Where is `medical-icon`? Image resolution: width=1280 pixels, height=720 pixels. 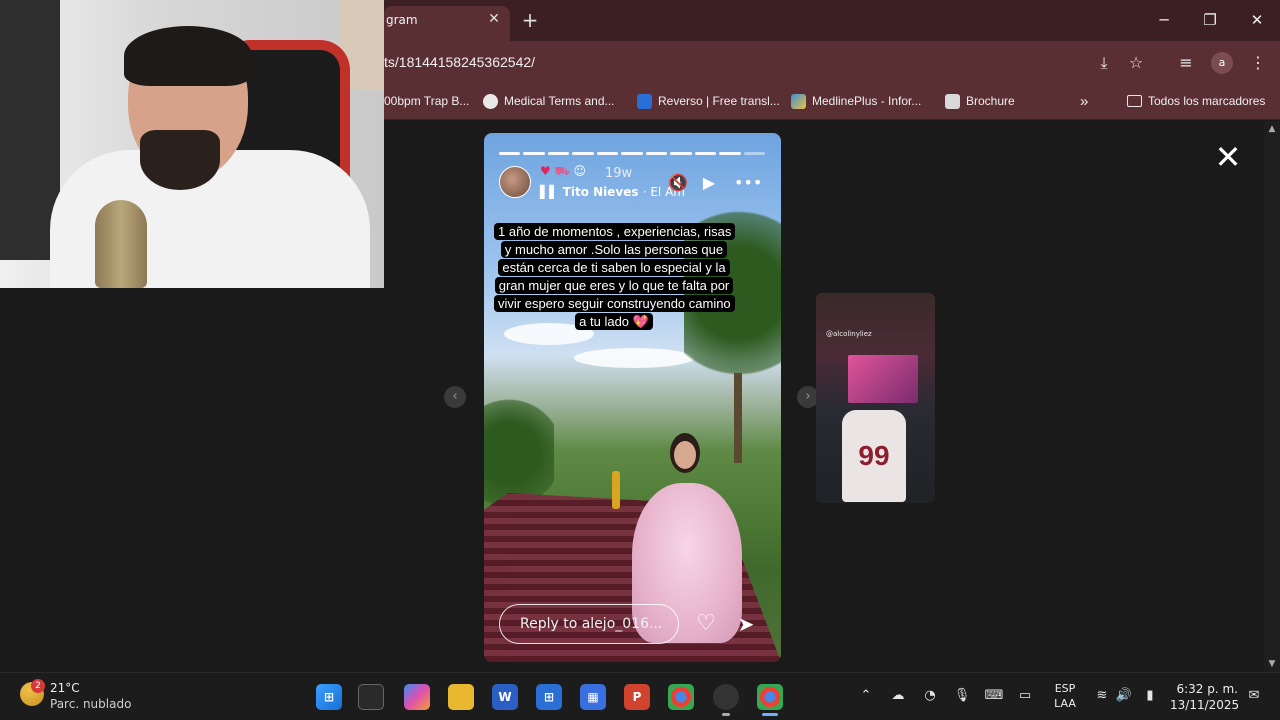
medical-icon is located at coordinates (490, 101).